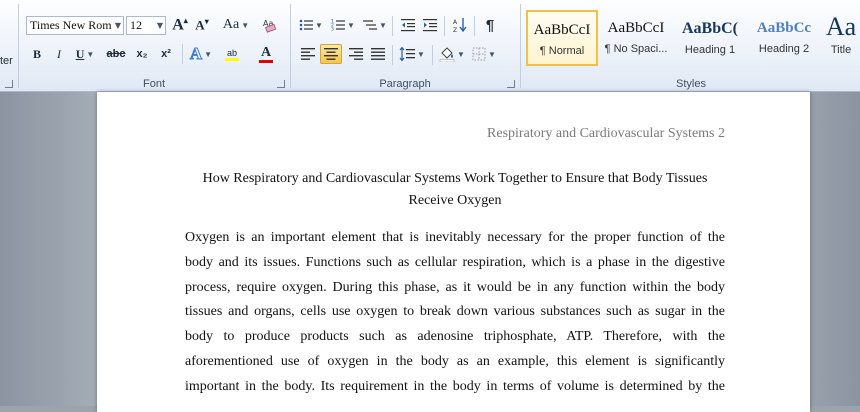  I want to click on line-spacing-button: ▼, so click(412, 54).